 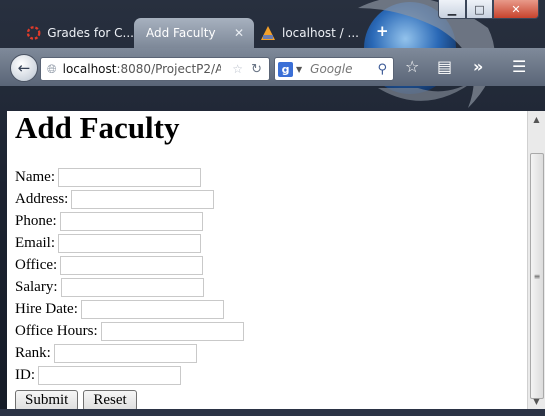 What do you see at coordinates (478, 67) in the screenshot?
I see `overflow-chevron-icon: »` at bounding box center [478, 67].